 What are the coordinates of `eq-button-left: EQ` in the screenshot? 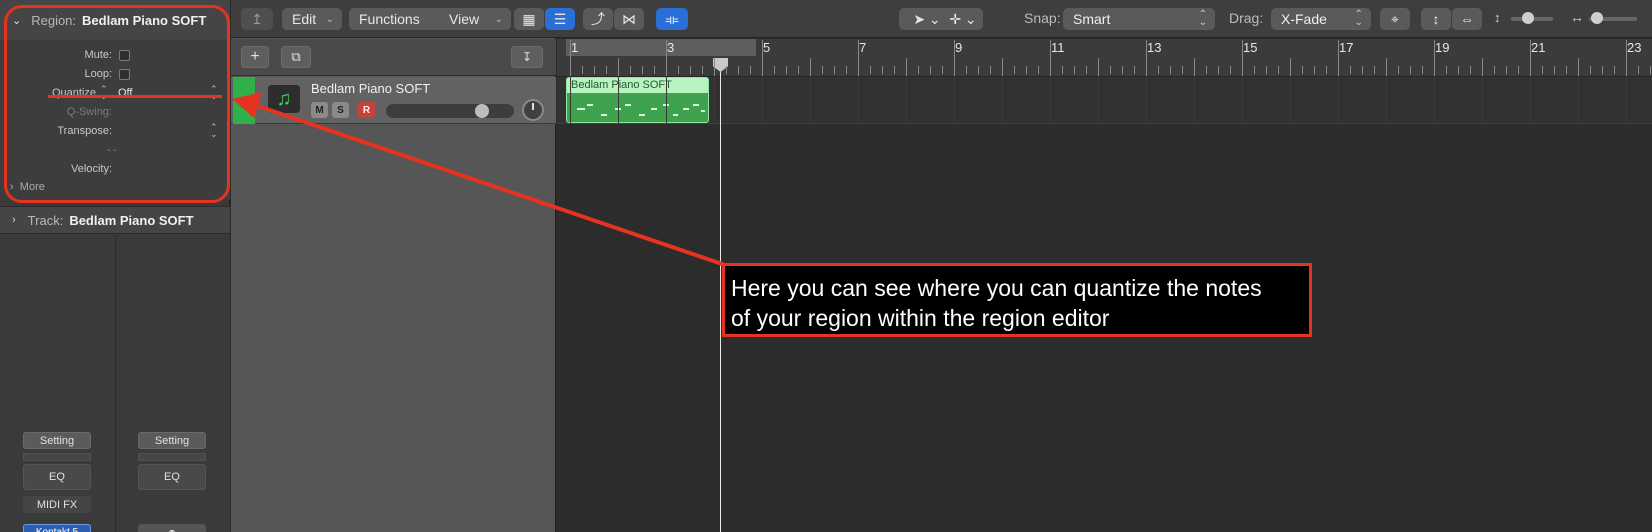 It's located at (57, 477).